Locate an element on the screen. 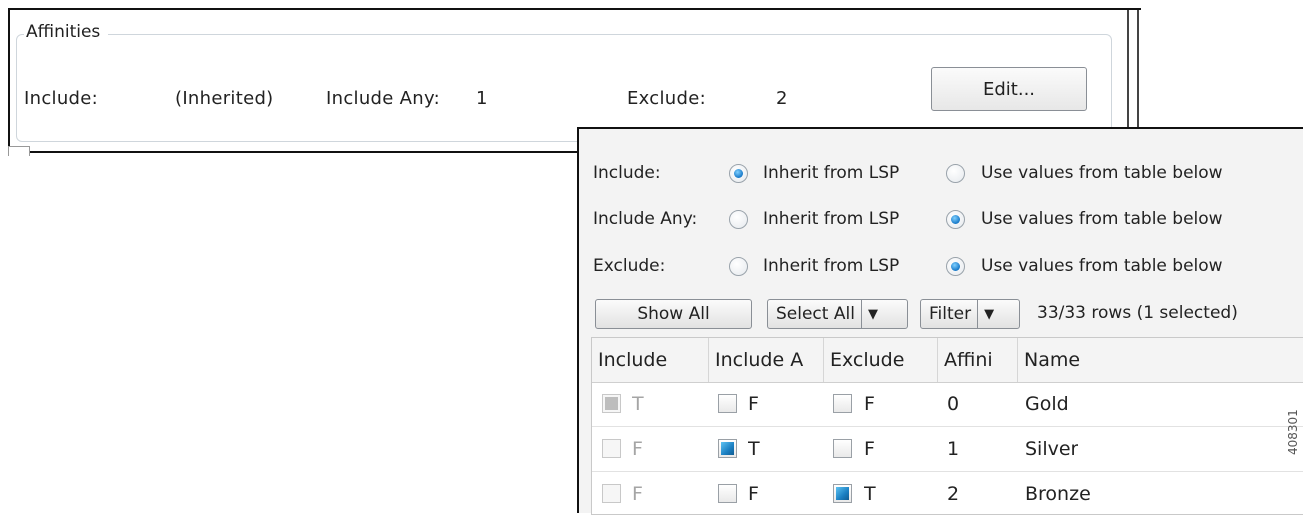  name-cell: Silver is located at coordinates (1052, 449).